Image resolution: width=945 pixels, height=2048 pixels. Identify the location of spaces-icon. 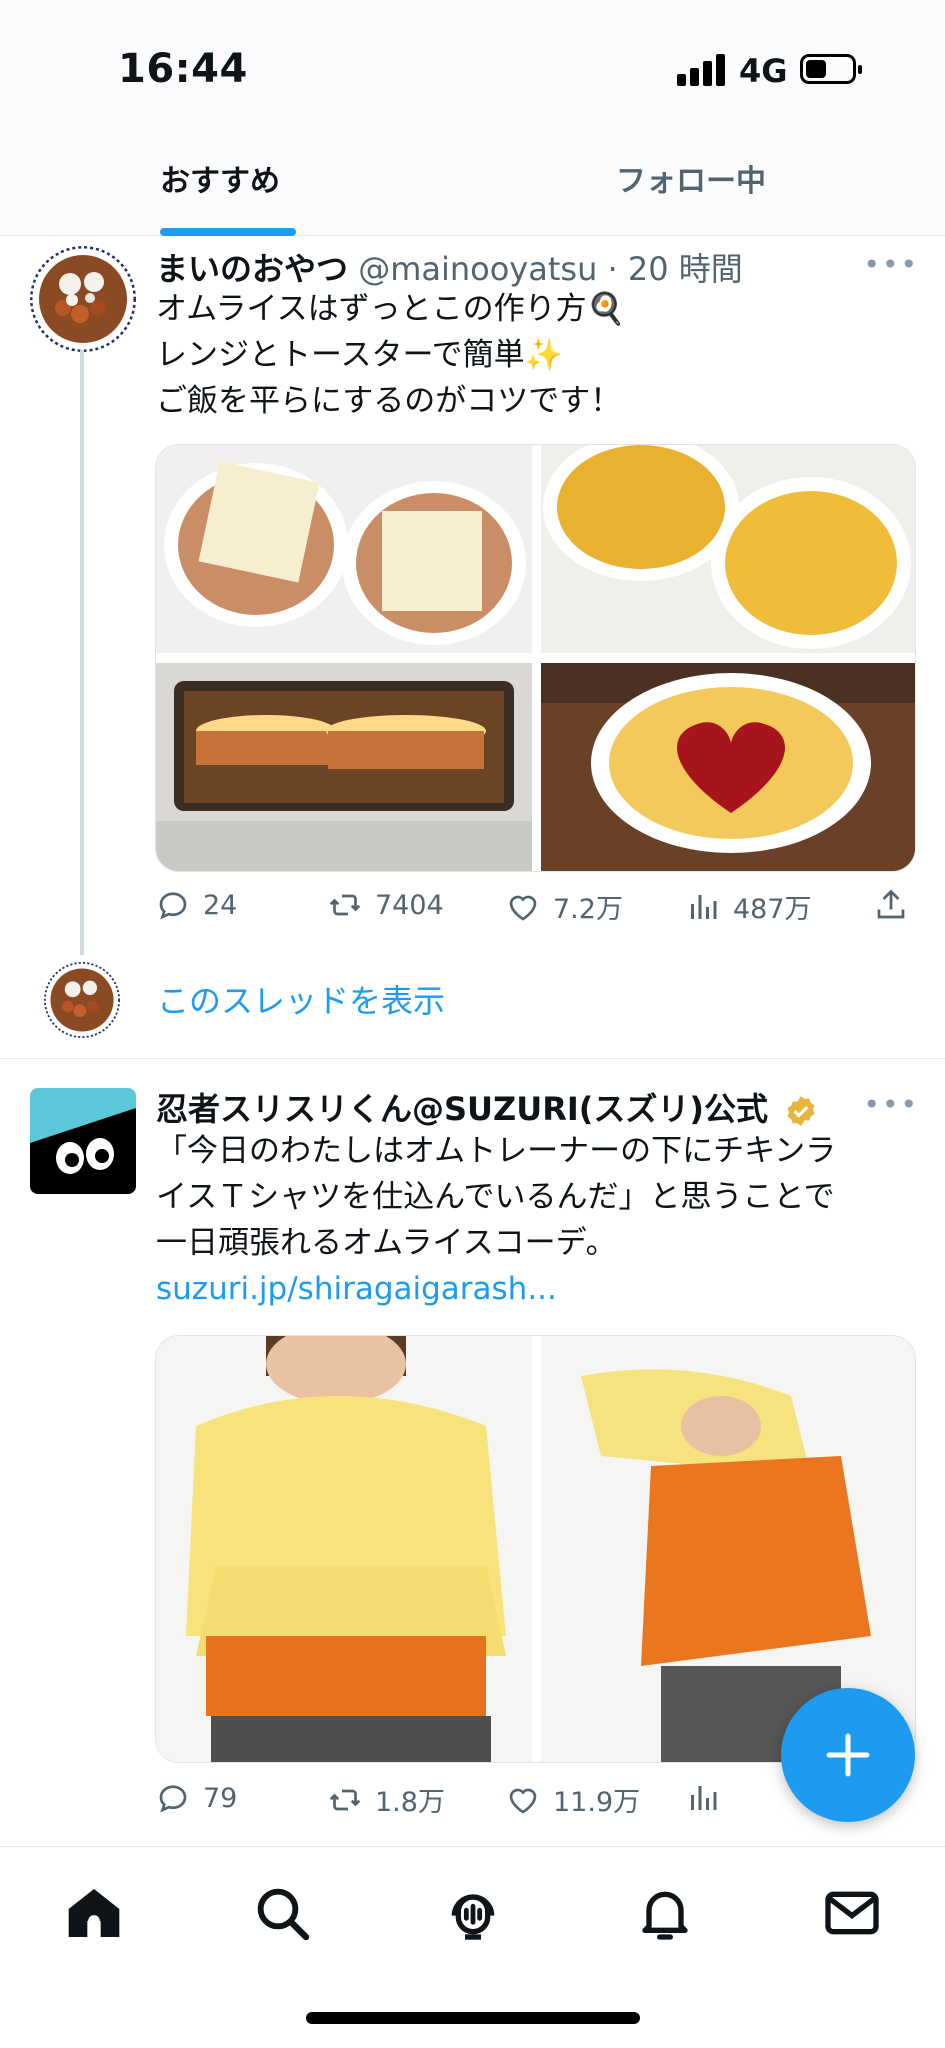
(473, 1917).